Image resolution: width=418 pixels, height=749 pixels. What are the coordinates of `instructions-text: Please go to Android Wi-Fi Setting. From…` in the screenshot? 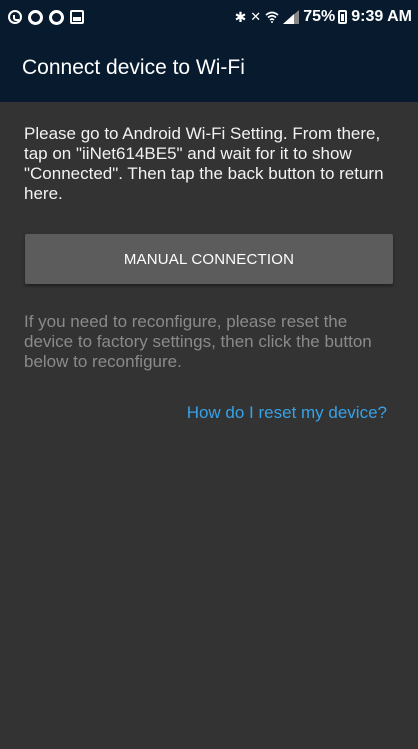 It's located at (204, 163).